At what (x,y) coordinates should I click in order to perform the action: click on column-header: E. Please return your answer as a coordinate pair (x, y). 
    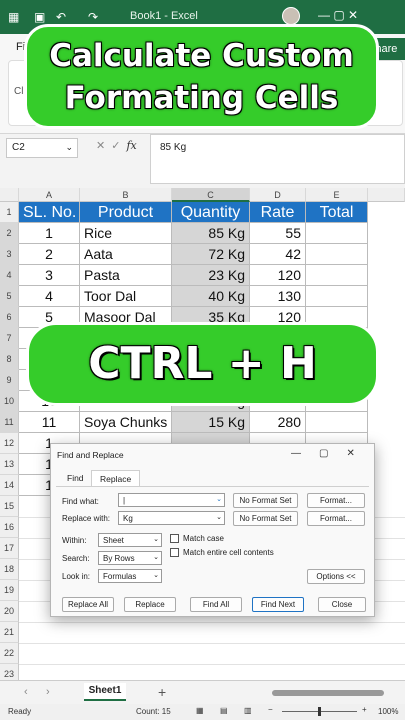
    Looking at the image, I should click on (337, 195).